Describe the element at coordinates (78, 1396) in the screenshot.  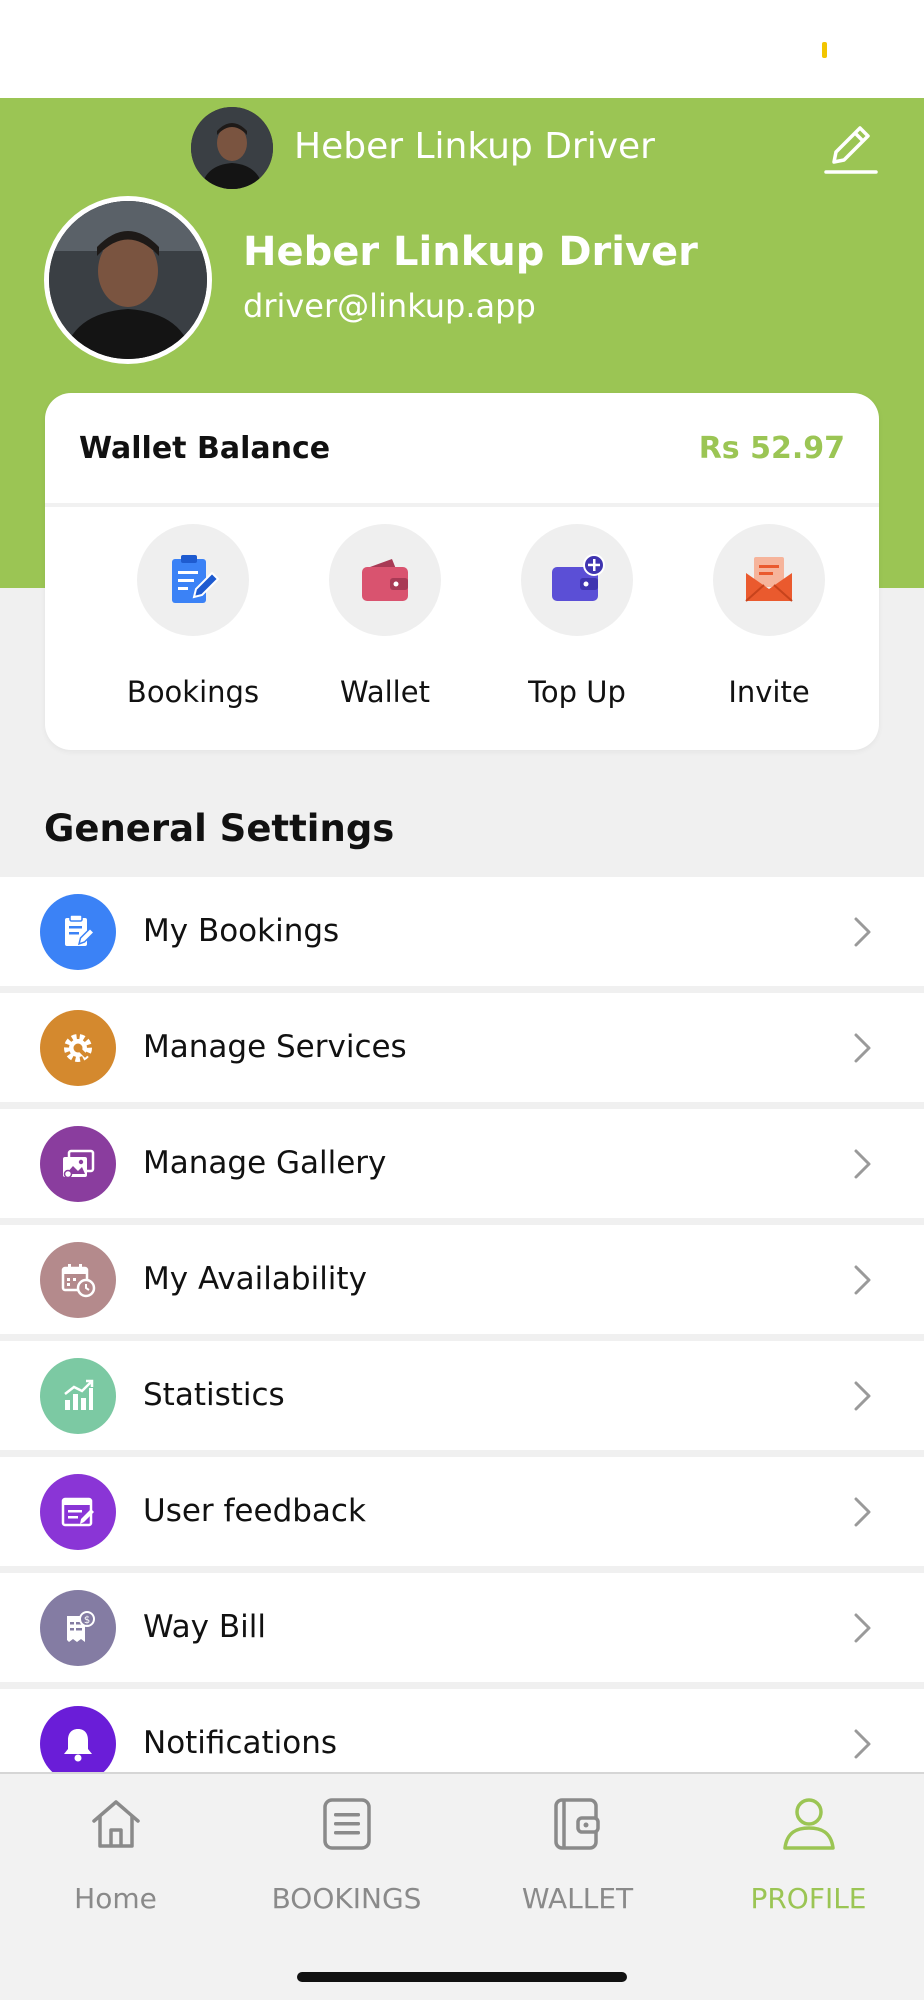
I see `bar-chart-icon` at that location.